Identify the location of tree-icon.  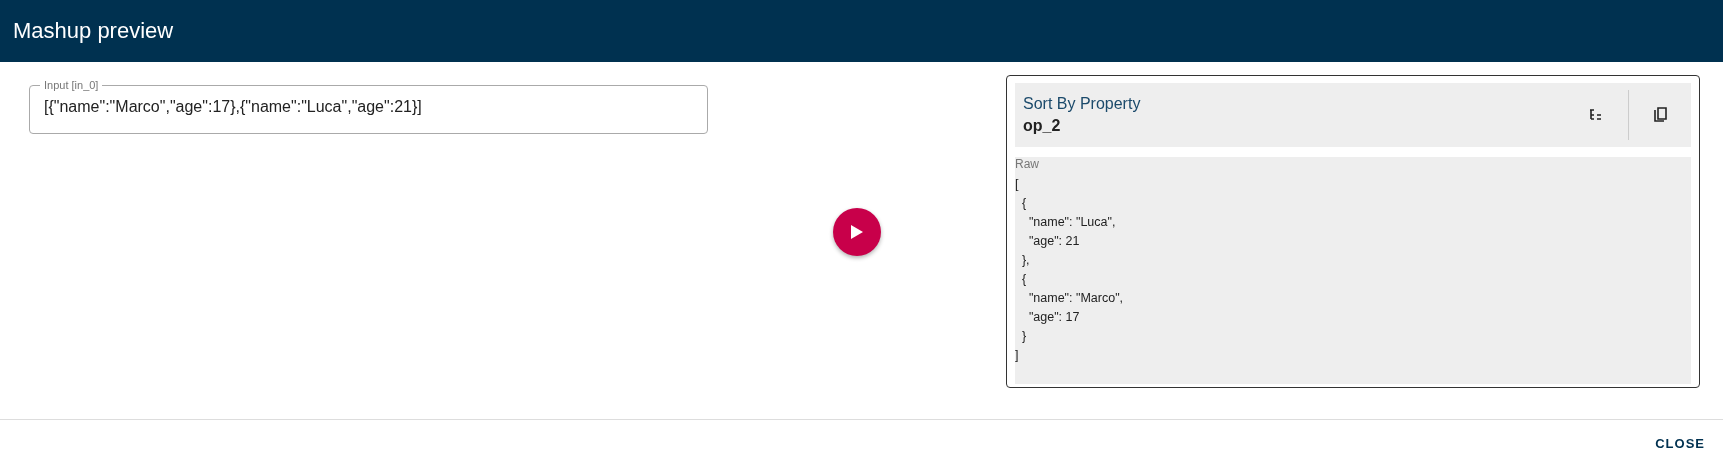
(1596, 115).